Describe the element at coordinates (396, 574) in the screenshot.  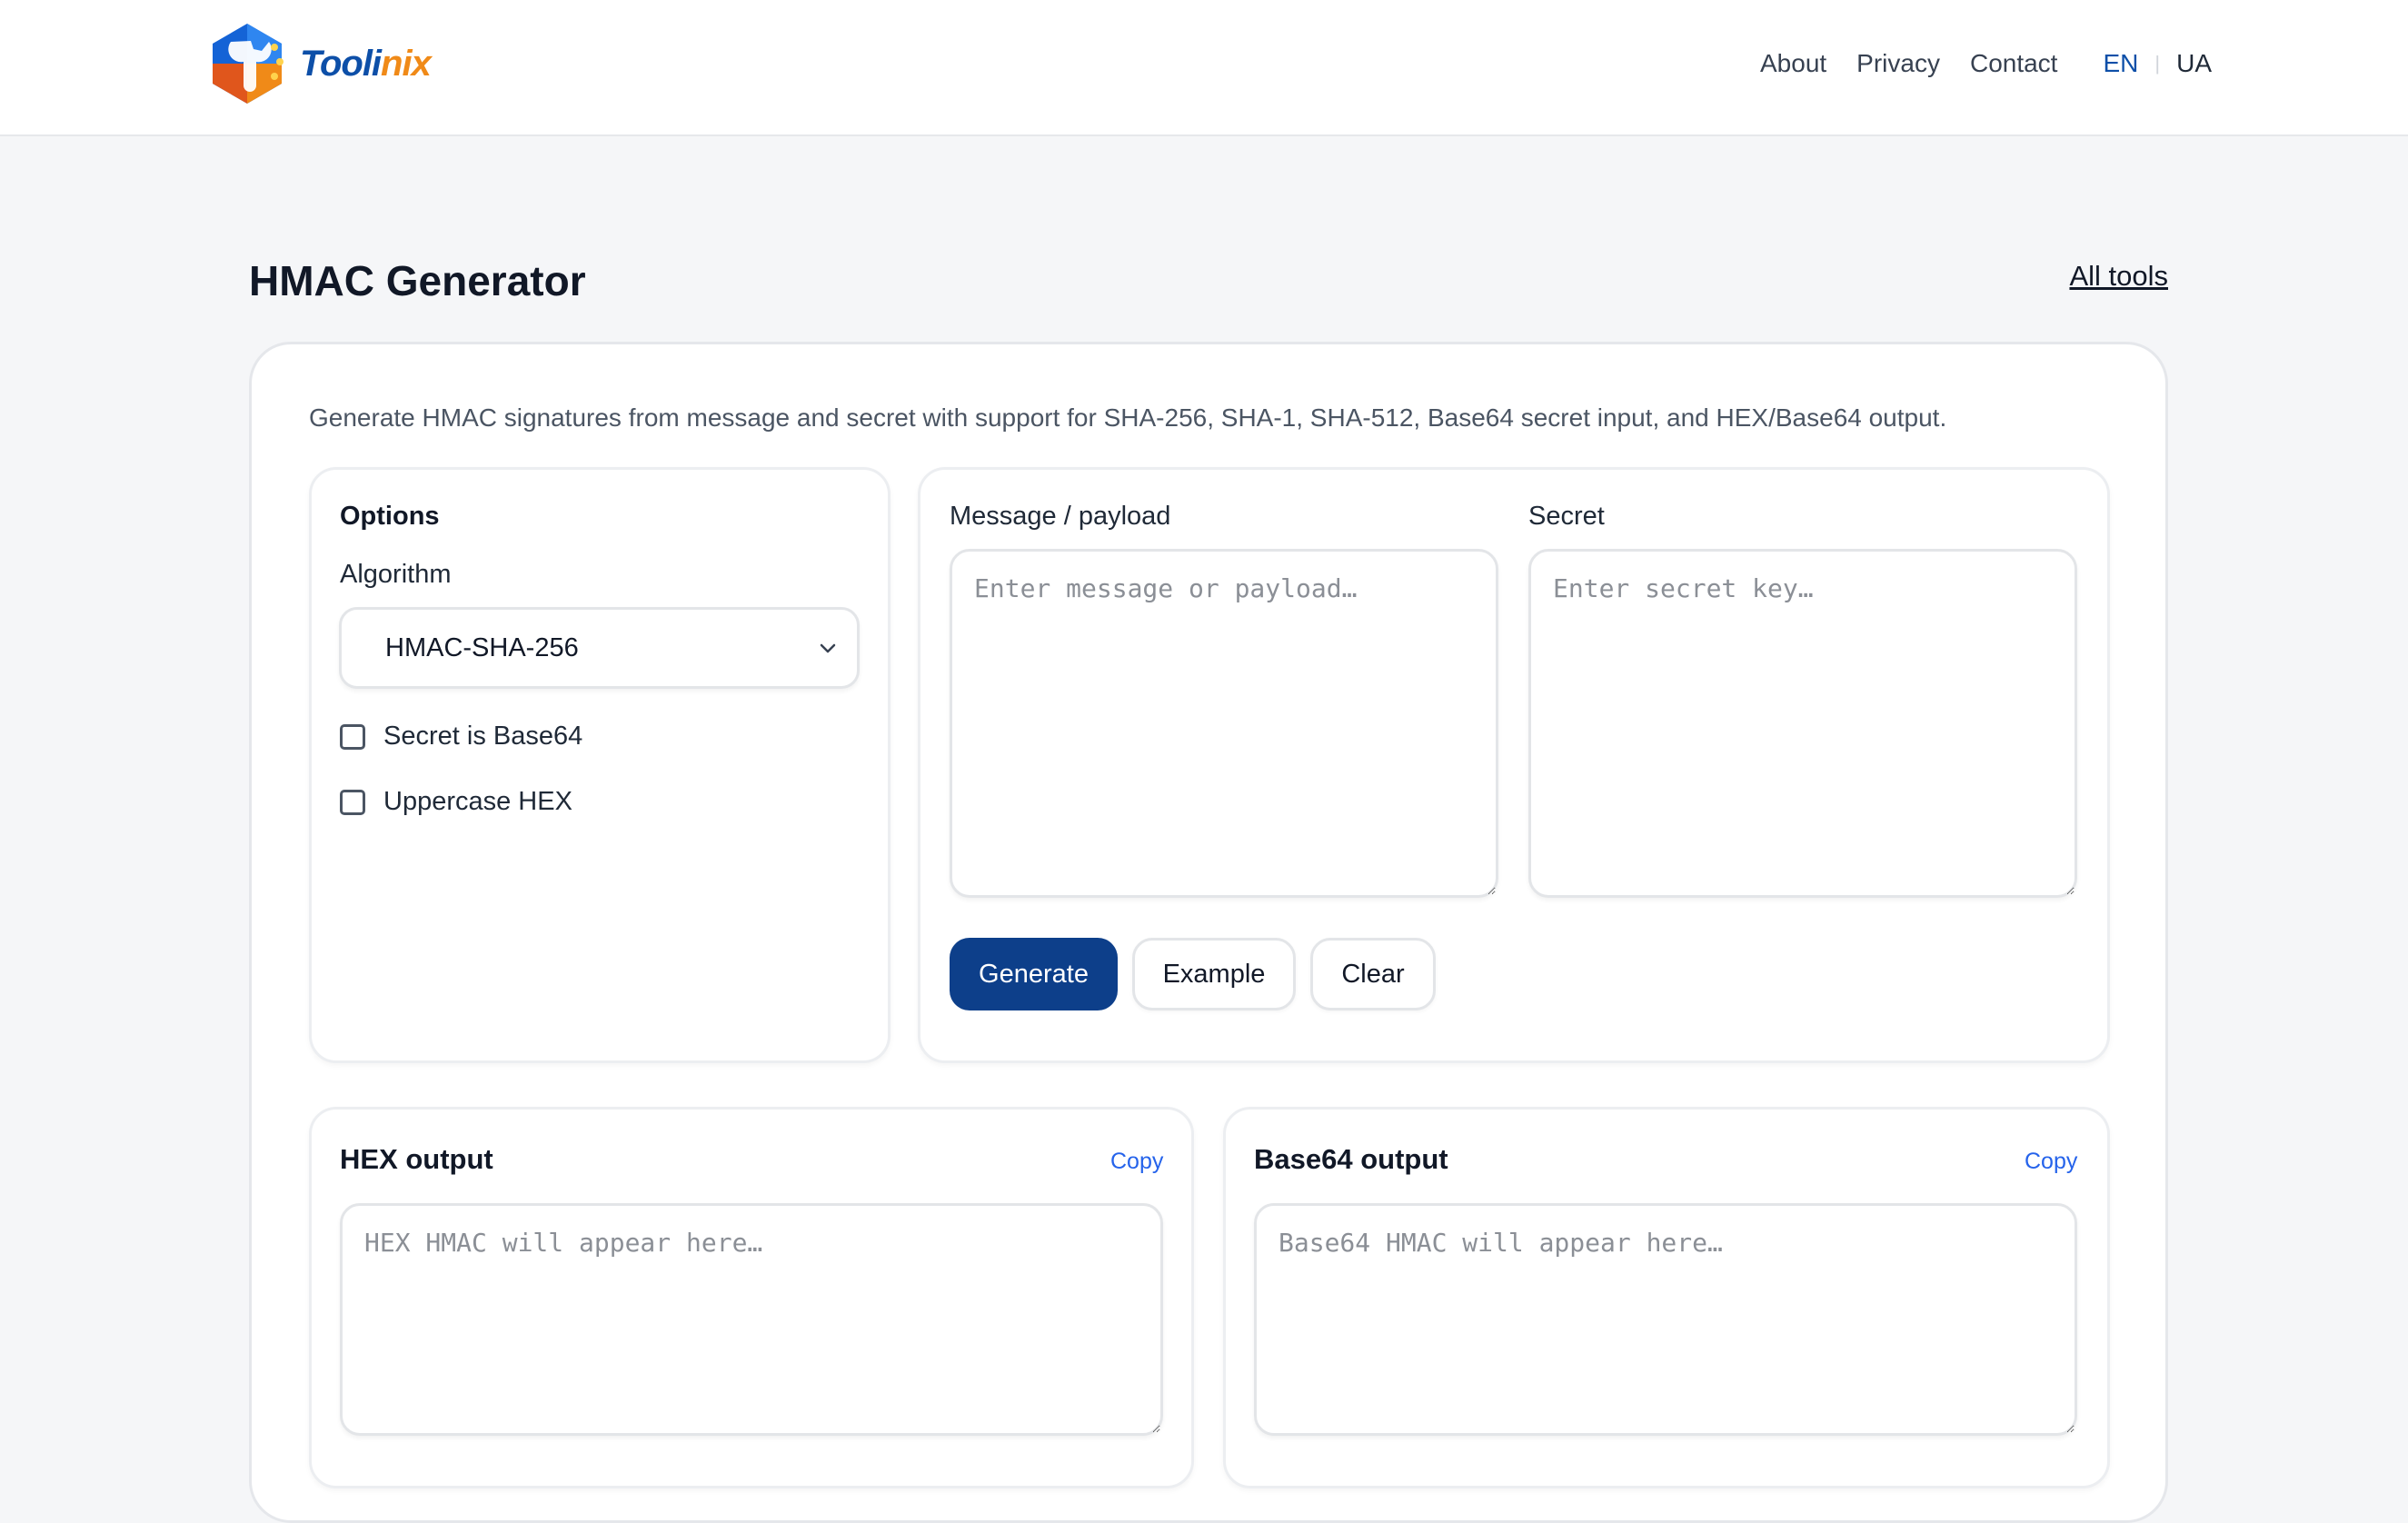
I see `algorithm-label: Algorithm` at that location.